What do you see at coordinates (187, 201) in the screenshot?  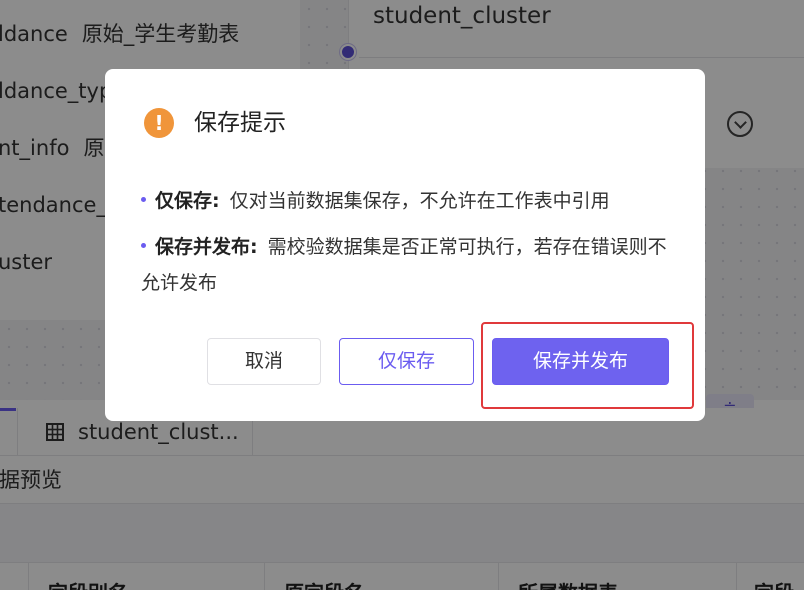 I see `option-key: 仅保存:` at bounding box center [187, 201].